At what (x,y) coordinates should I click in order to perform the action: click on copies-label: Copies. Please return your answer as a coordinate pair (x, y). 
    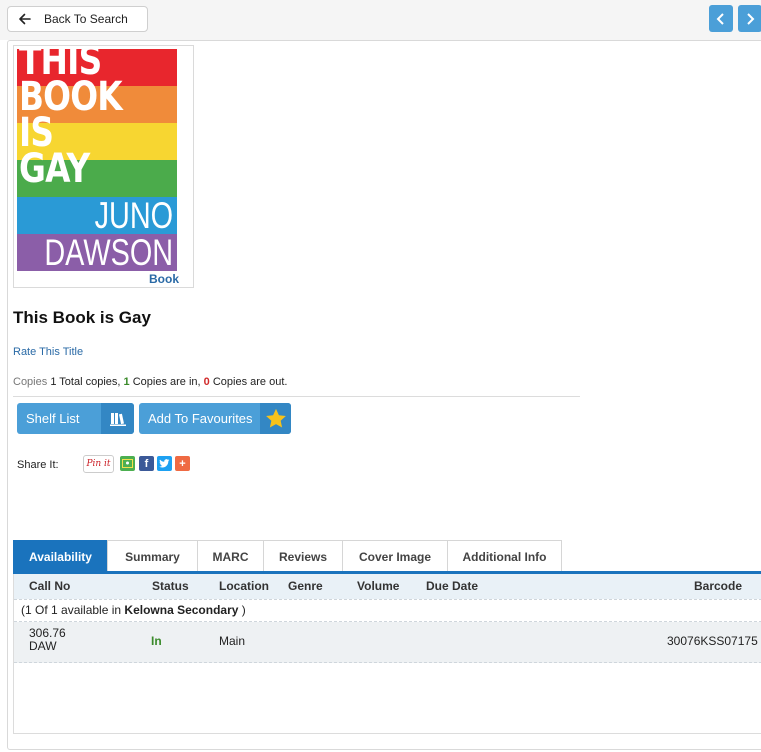
    Looking at the image, I should click on (30, 382).